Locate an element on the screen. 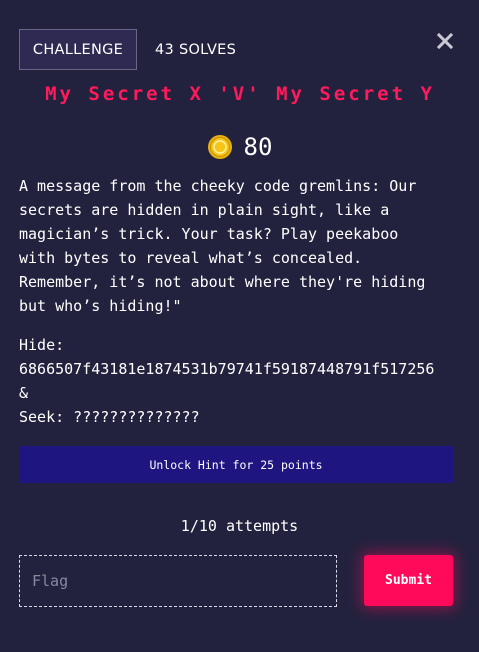  attempts-counter: 1/10 attempts is located at coordinates (239, 526).